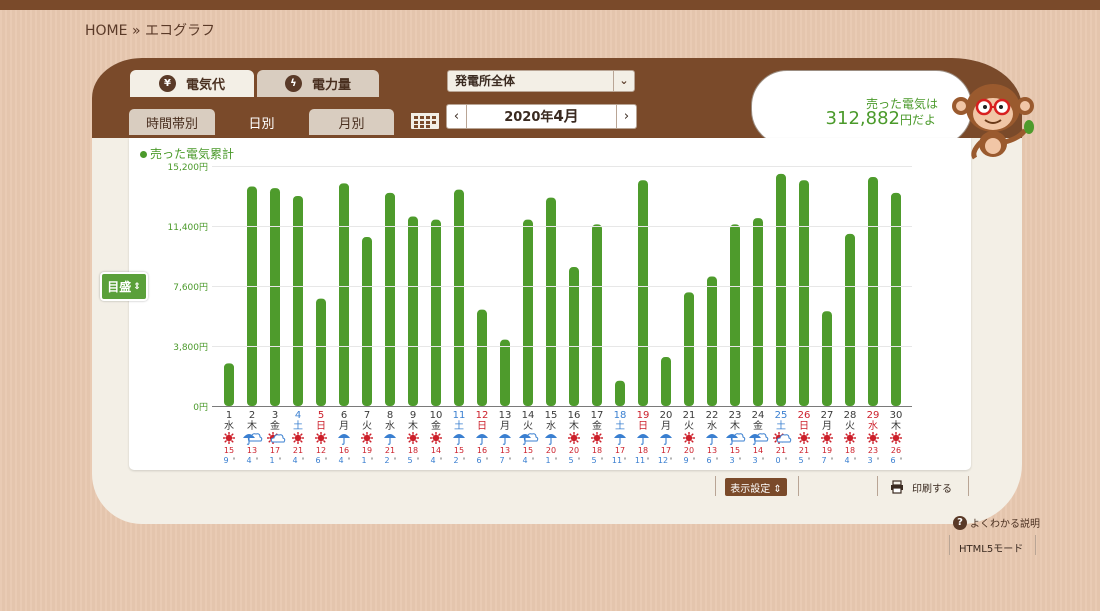 The image size is (1100, 611). What do you see at coordinates (663, 460) in the screenshot?
I see `temp-low: 12` at bounding box center [663, 460].